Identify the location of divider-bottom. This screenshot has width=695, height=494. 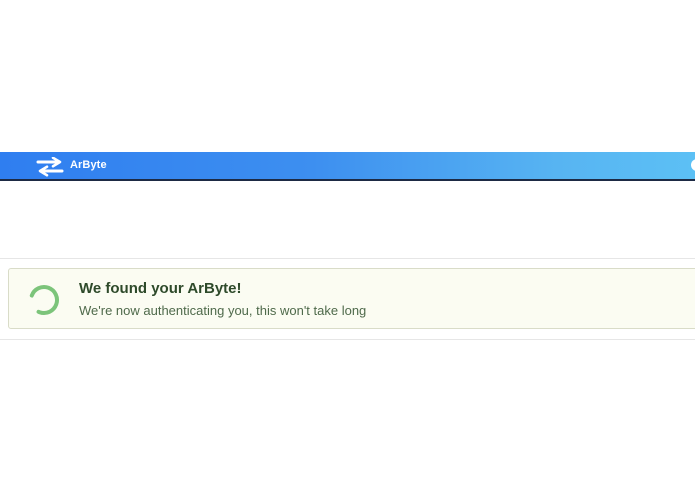
(347, 339).